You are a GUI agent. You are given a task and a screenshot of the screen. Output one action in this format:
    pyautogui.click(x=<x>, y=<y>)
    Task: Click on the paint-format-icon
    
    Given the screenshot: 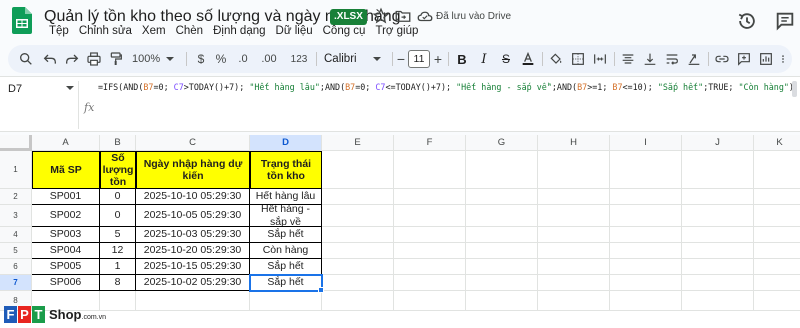 What is the action you would take?
    pyautogui.click(x=116, y=59)
    